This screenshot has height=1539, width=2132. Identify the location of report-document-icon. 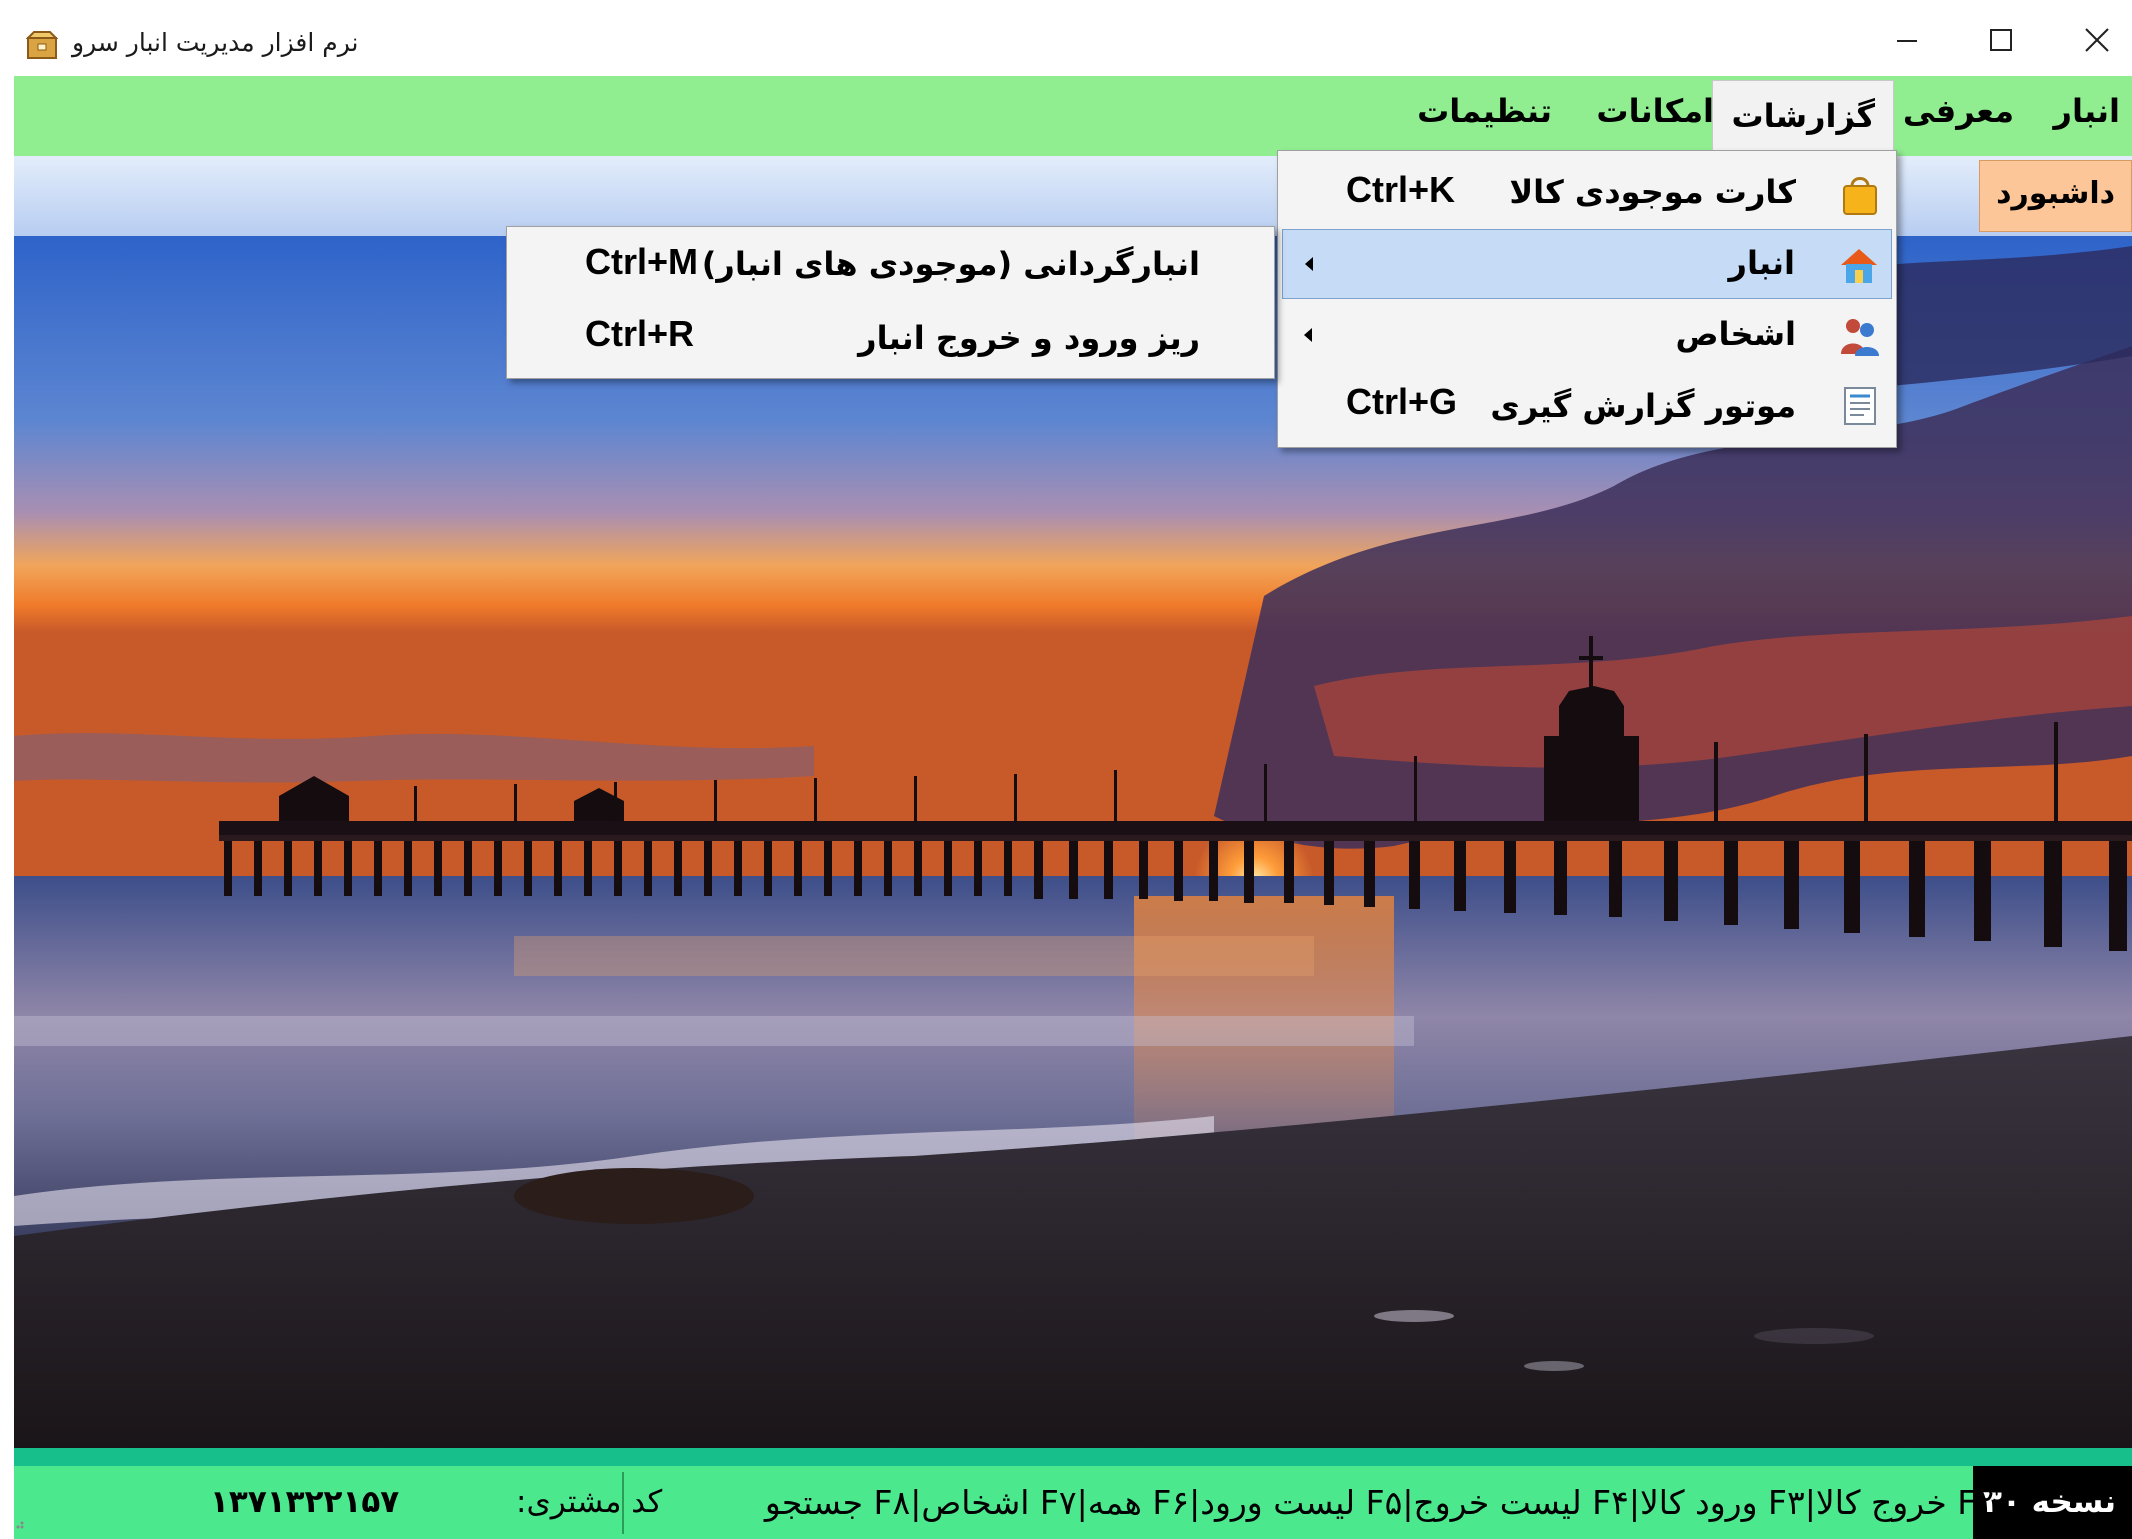
(1860, 406).